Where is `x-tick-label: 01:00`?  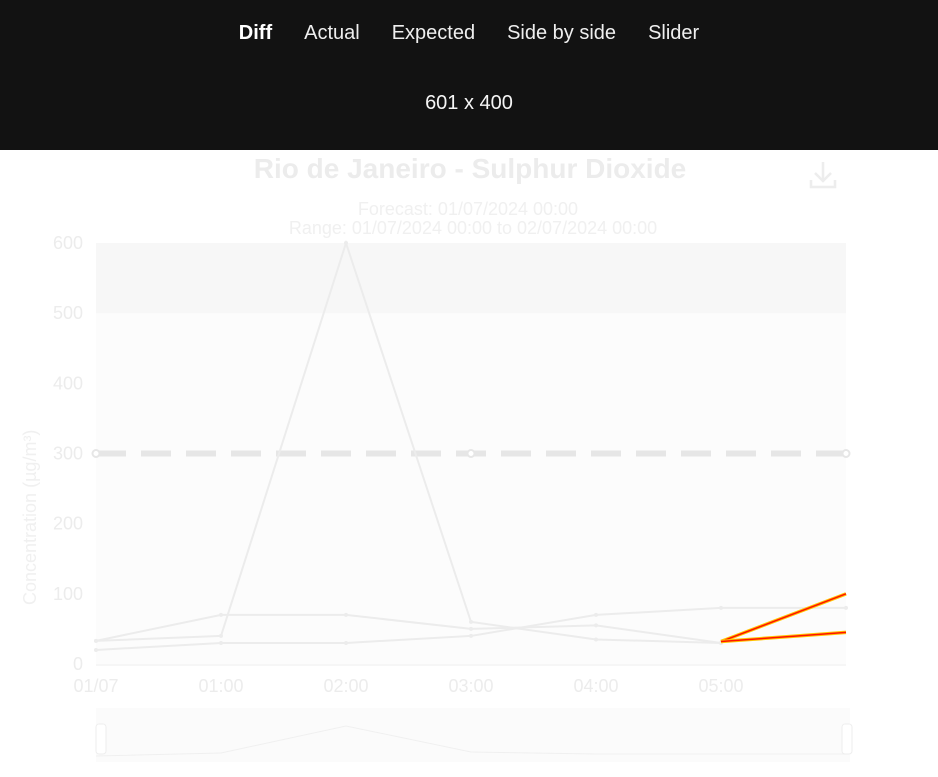
x-tick-label: 01:00 is located at coordinates (220, 686).